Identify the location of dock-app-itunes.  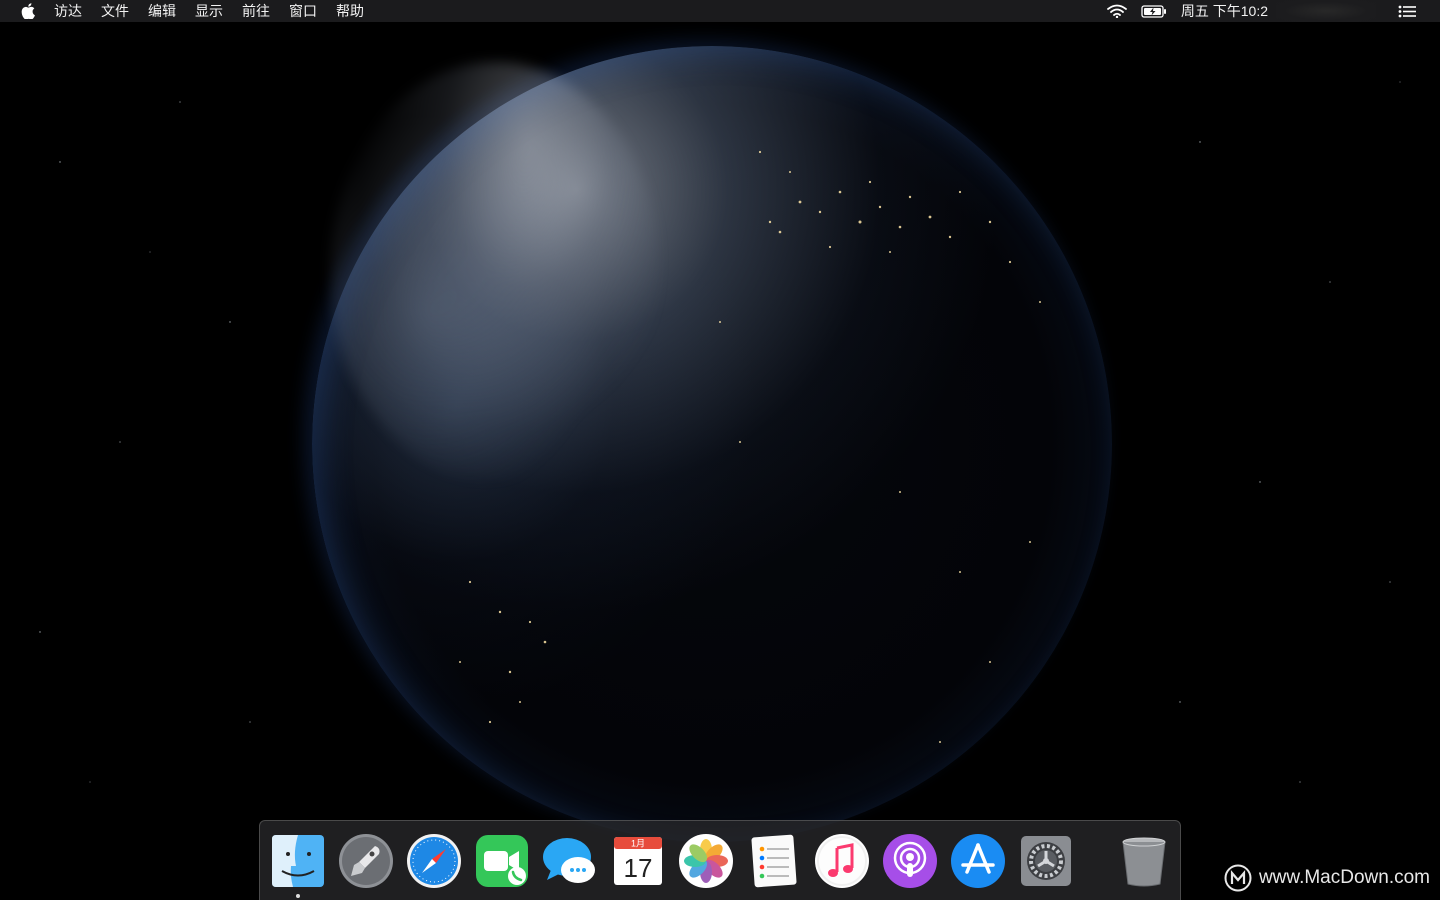
(842, 861).